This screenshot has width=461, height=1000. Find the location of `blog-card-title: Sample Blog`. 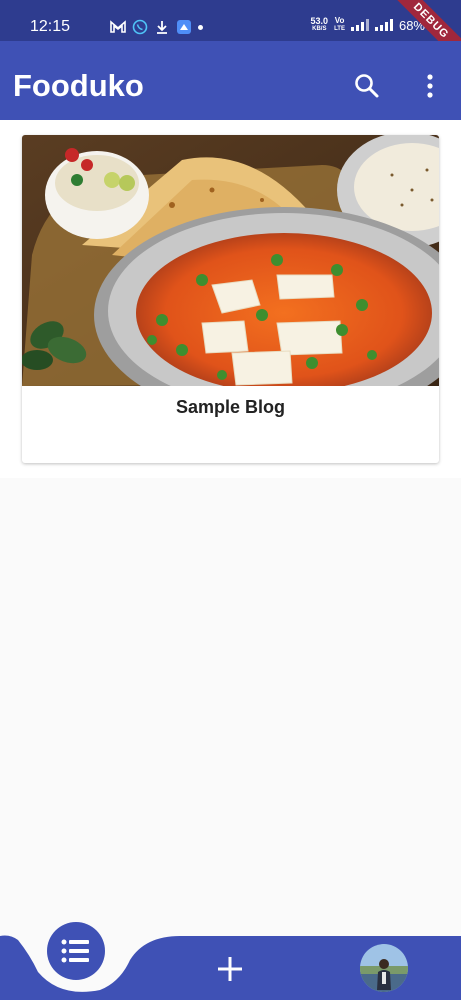

blog-card-title: Sample Blog is located at coordinates (230, 407).